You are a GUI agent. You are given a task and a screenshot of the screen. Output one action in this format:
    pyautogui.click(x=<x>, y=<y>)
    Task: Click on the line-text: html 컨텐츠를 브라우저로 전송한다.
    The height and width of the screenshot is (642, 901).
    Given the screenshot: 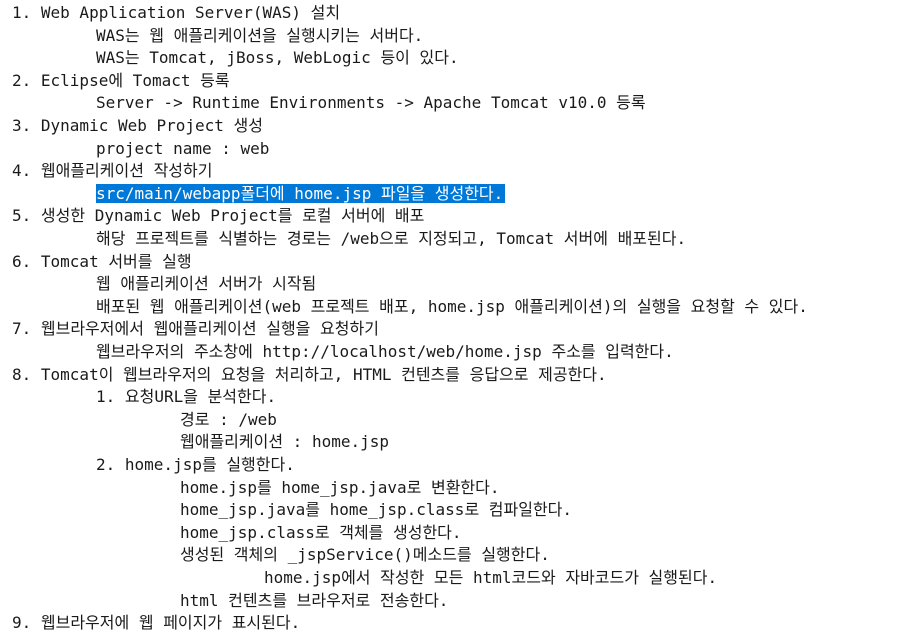 What is the action you would take?
    pyautogui.click(x=314, y=600)
    